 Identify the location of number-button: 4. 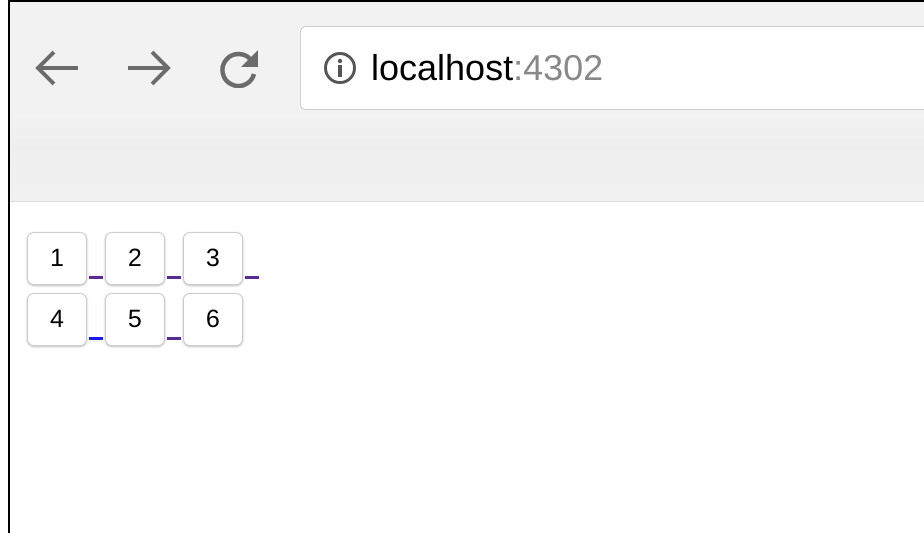
(57, 319).